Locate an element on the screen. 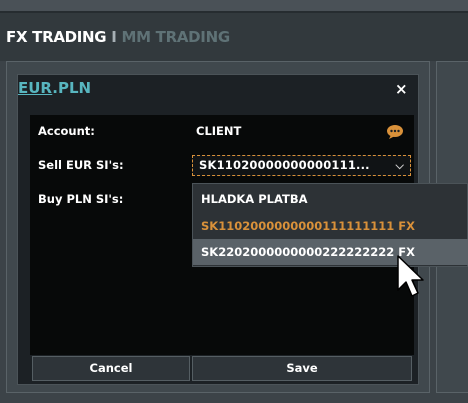  account-label: Account: is located at coordinates (66, 131).